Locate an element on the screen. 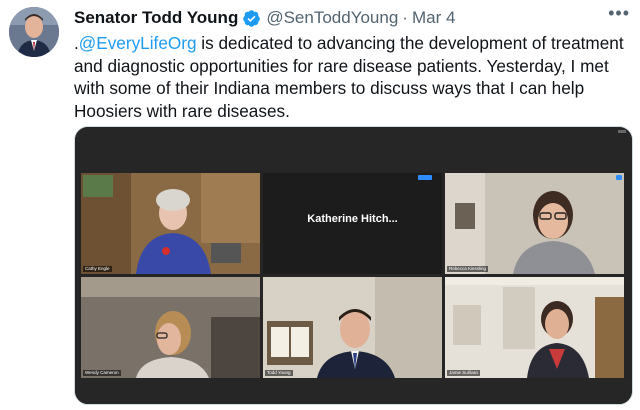  author-name: Senator Todd Young is located at coordinates (156, 18).